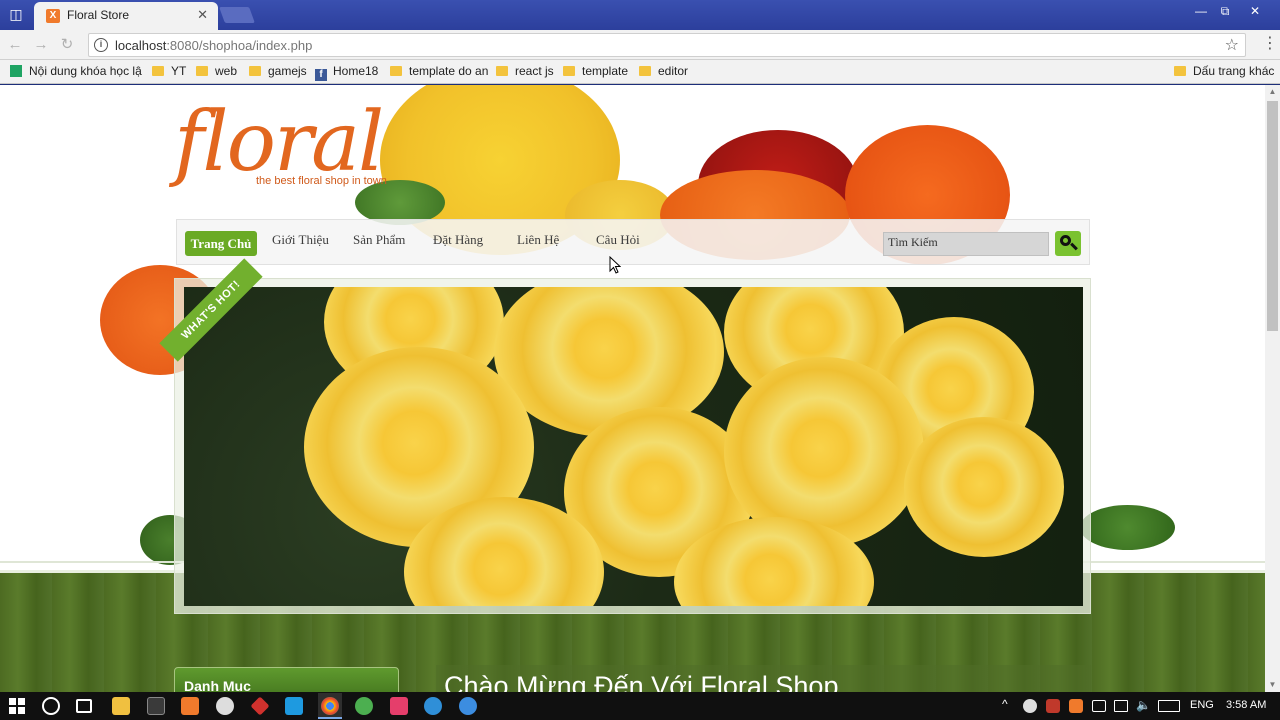 This screenshot has height=720, width=1280. What do you see at coordinates (439, 71) in the screenshot?
I see `bookmark-item: template do an` at bounding box center [439, 71].